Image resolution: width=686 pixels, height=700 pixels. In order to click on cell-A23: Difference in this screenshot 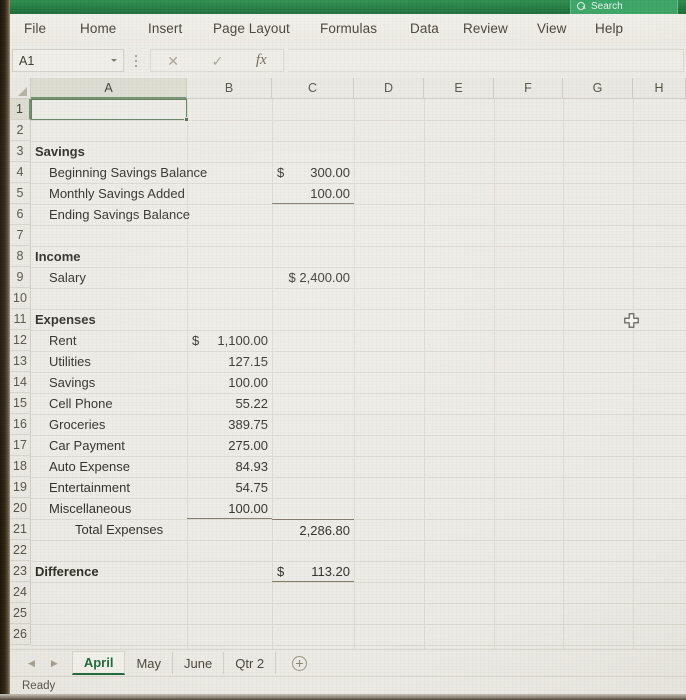, I will do `click(109, 571)`.